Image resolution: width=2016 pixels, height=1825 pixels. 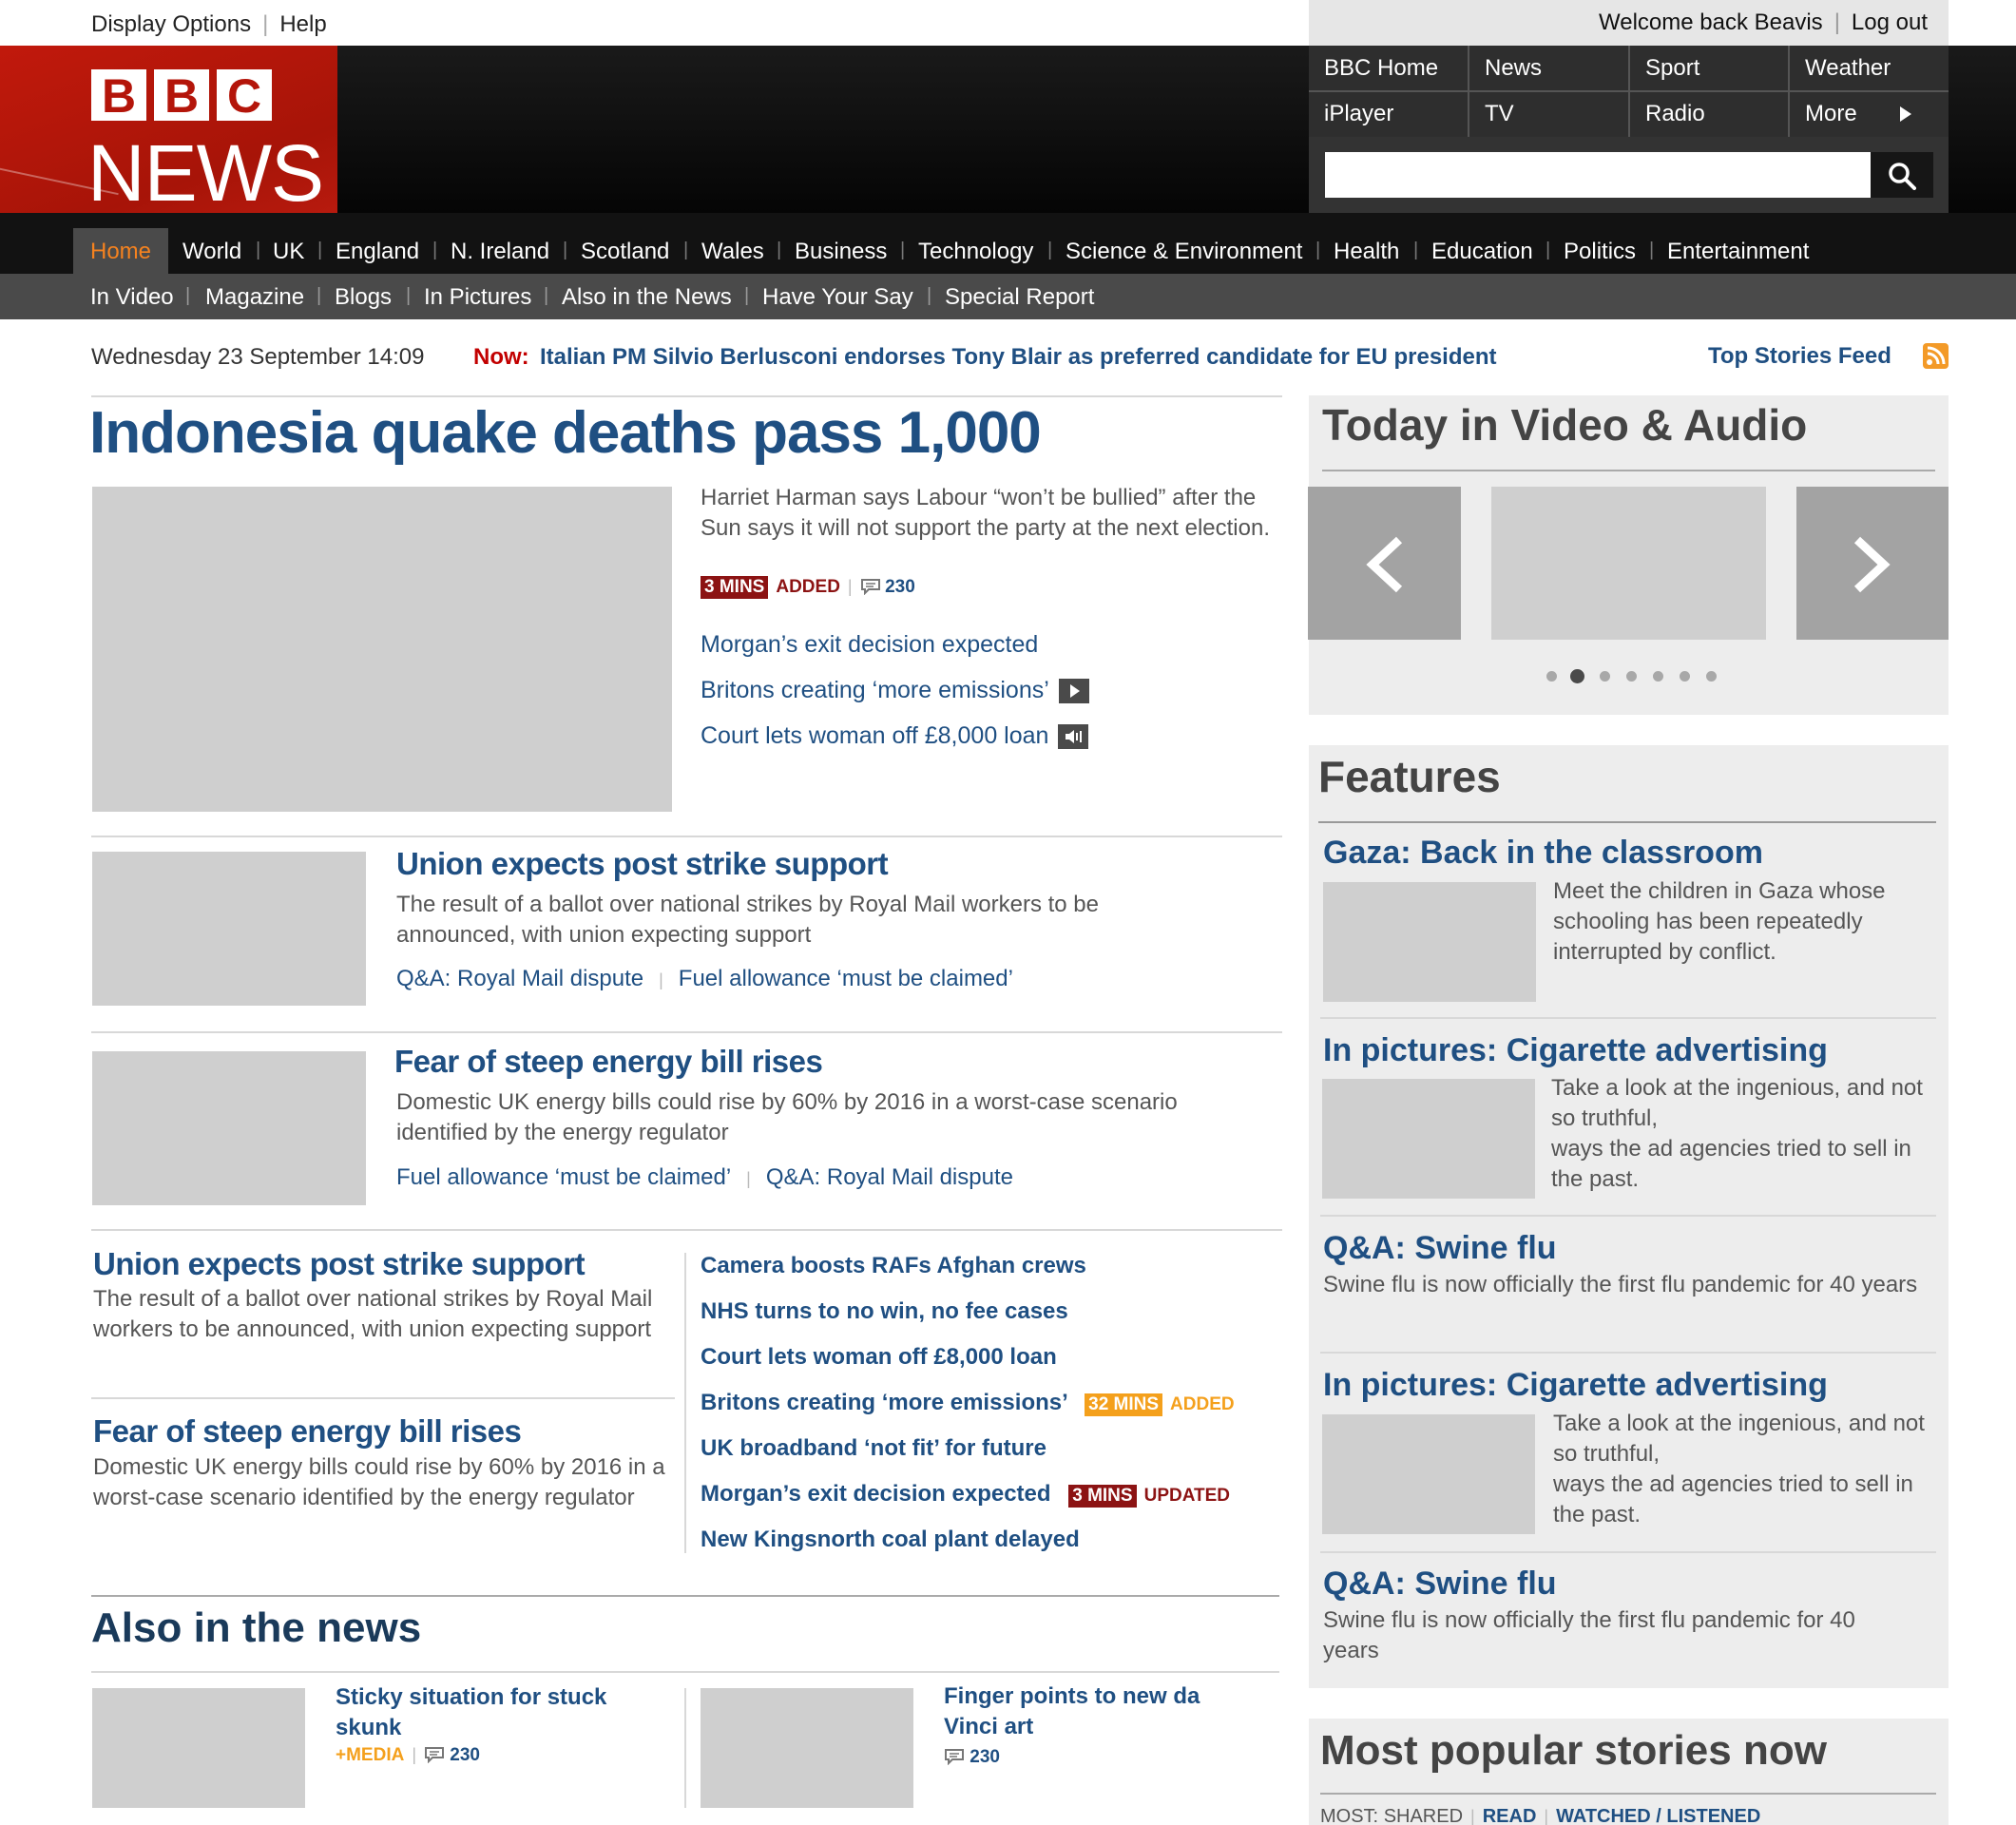 I want to click on related-link: Morgan’s exit decision expected, so click(x=869, y=645).